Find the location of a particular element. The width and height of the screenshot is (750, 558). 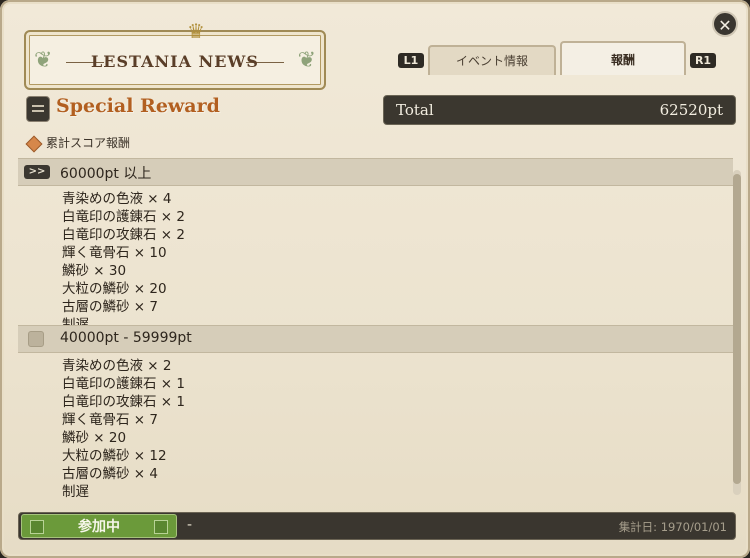

total-label: Total is located at coordinates (415, 110).